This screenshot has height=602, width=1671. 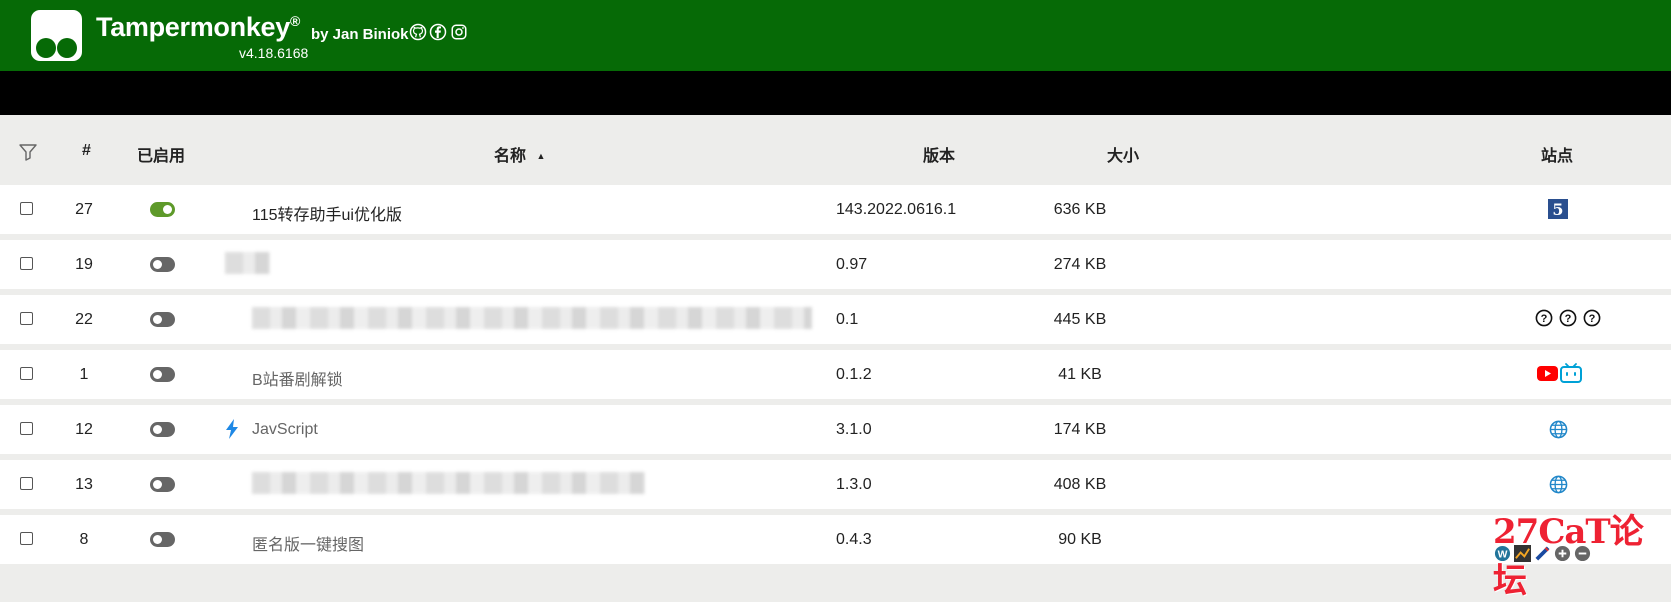 I want to click on app-title: Tampermonkey®, so click(x=198, y=27).